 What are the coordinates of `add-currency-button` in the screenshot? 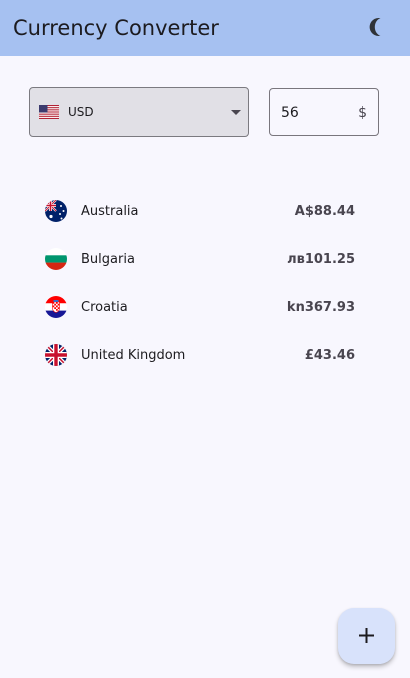 It's located at (366, 636).